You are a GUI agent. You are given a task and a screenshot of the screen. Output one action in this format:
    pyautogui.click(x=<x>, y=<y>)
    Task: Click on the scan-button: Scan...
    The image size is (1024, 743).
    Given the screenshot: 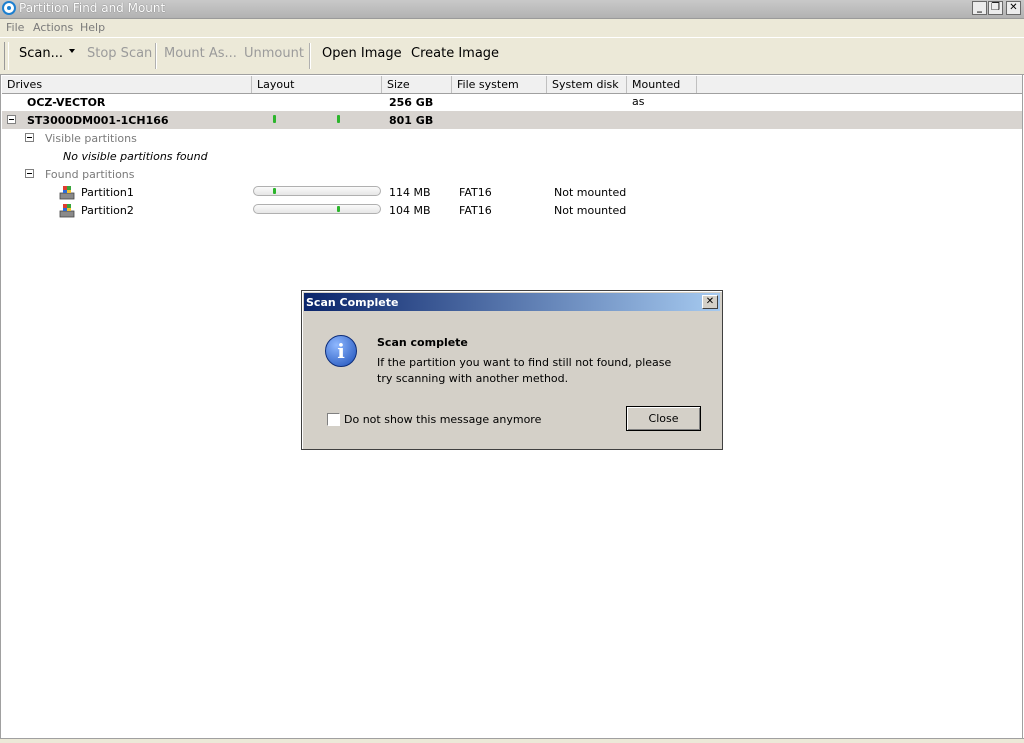 What is the action you would take?
    pyautogui.click(x=41, y=53)
    